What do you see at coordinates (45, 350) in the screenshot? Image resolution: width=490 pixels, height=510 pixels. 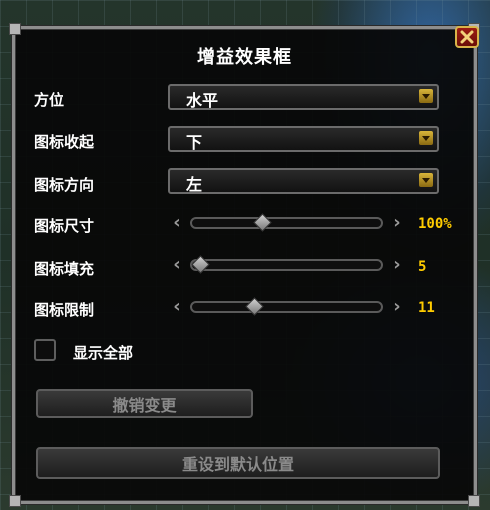 I see `show-all-checkbox` at bounding box center [45, 350].